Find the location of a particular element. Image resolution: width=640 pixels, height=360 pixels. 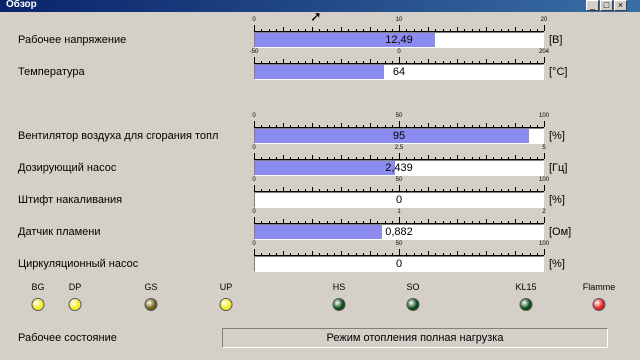

meter-bar: 64 is located at coordinates (399, 72).